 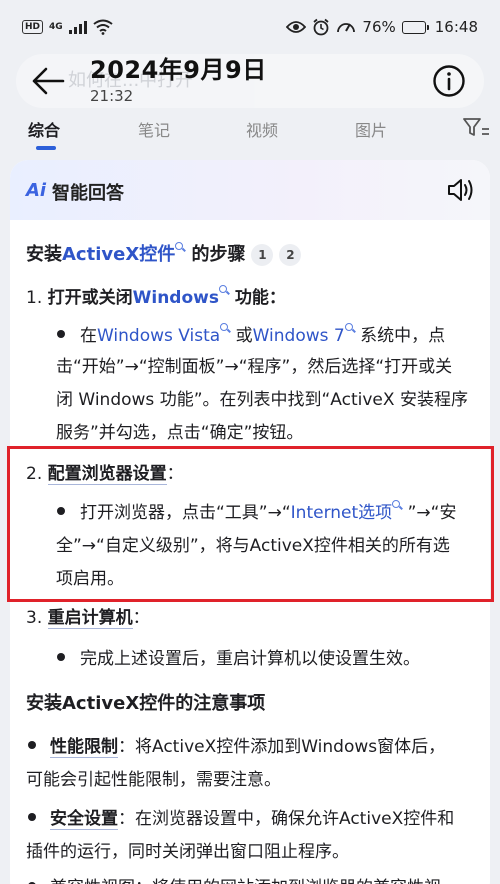 I want to click on hd-badge: HD, so click(x=33, y=27).